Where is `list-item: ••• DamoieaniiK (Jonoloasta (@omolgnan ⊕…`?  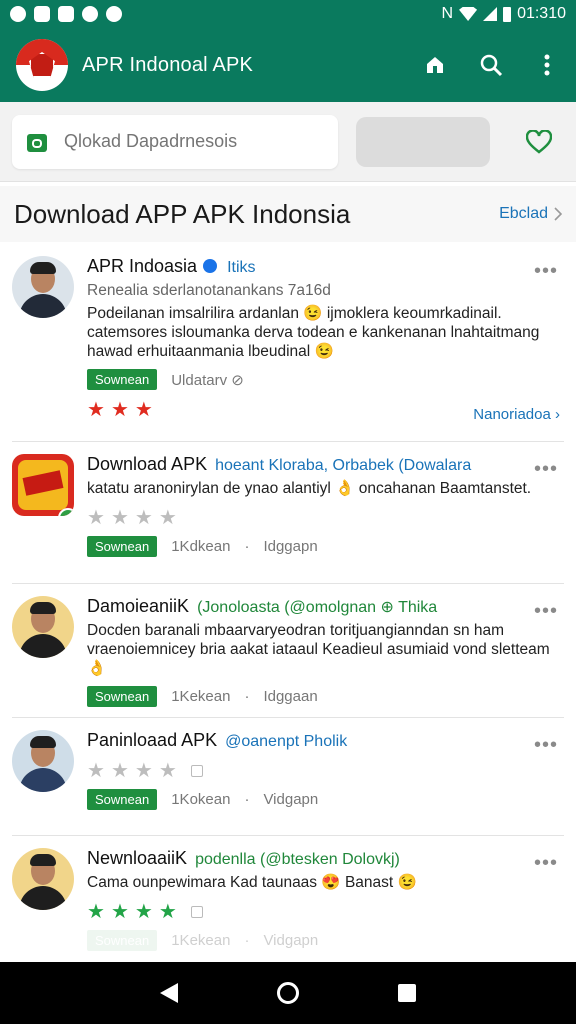
list-item: ••• DamoieaniiK (Jonoloasta (@omolgnan ⊕… is located at coordinates (288, 651).